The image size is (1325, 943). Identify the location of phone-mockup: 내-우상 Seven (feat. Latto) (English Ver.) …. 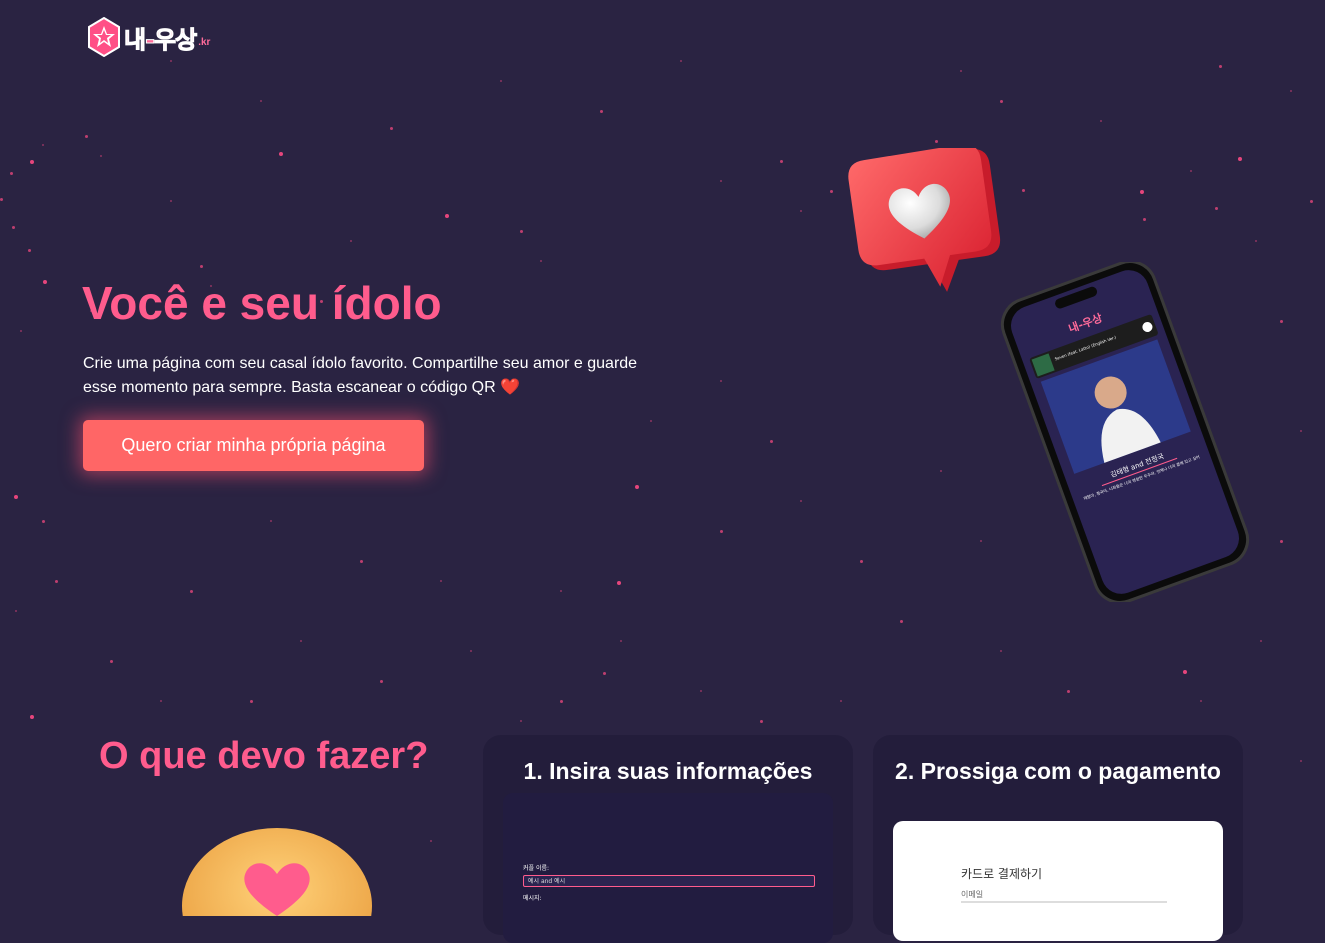
(1125, 432).